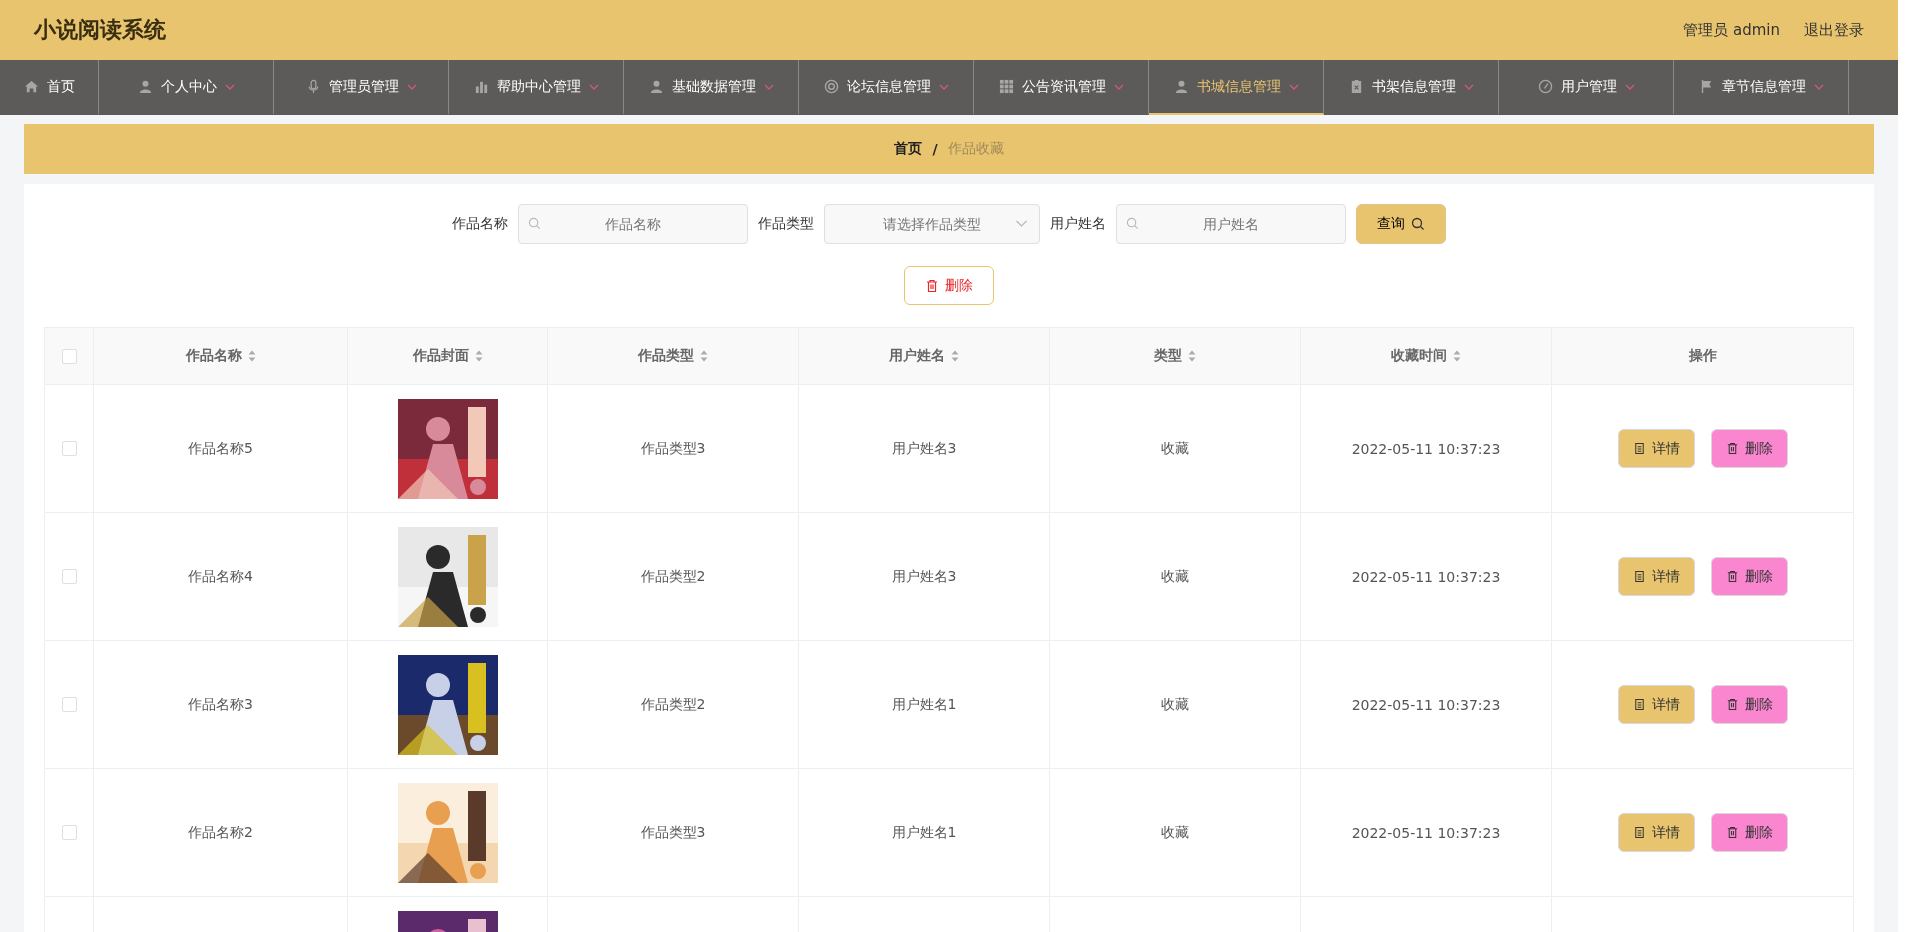 The width and height of the screenshot is (1912, 932). I want to click on compass-icon, so click(1545, 86).